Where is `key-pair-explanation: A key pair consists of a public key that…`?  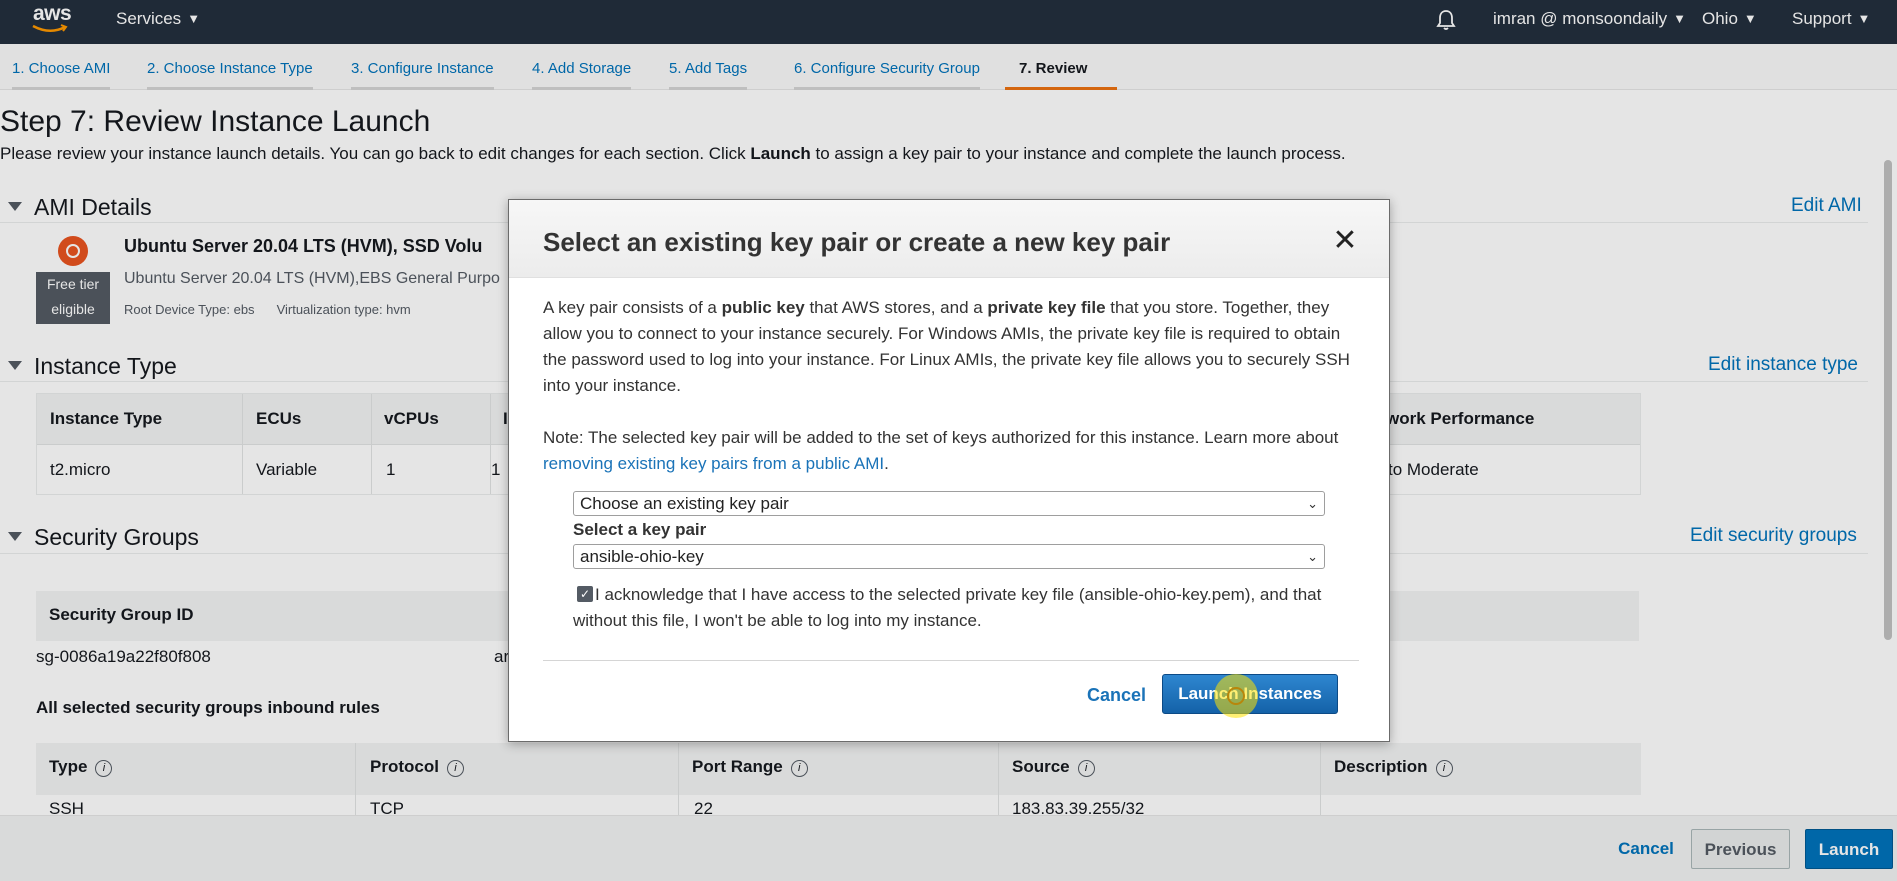
key-pair-explanation: A key pair consists of a public key that… is located at coordinates (953, 347).